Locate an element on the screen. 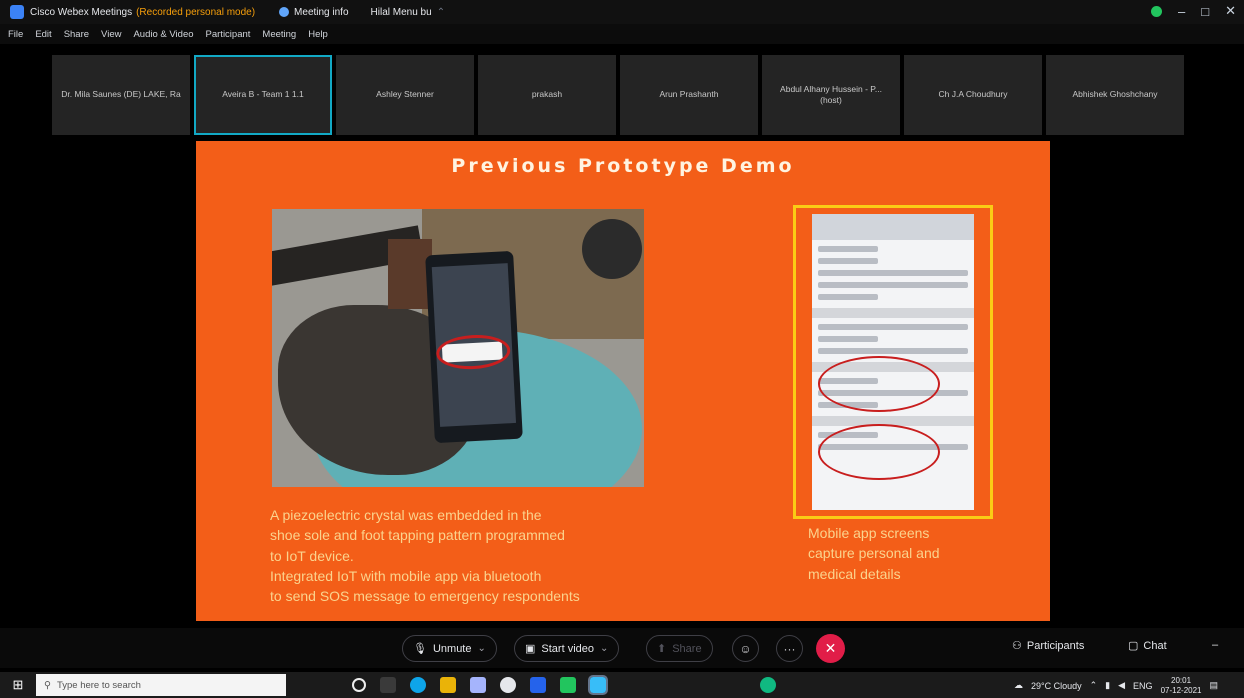 This screenshot has width=1244, height=698. weather-label: 29°C Cloudy is located at coordinates (1056, 686).